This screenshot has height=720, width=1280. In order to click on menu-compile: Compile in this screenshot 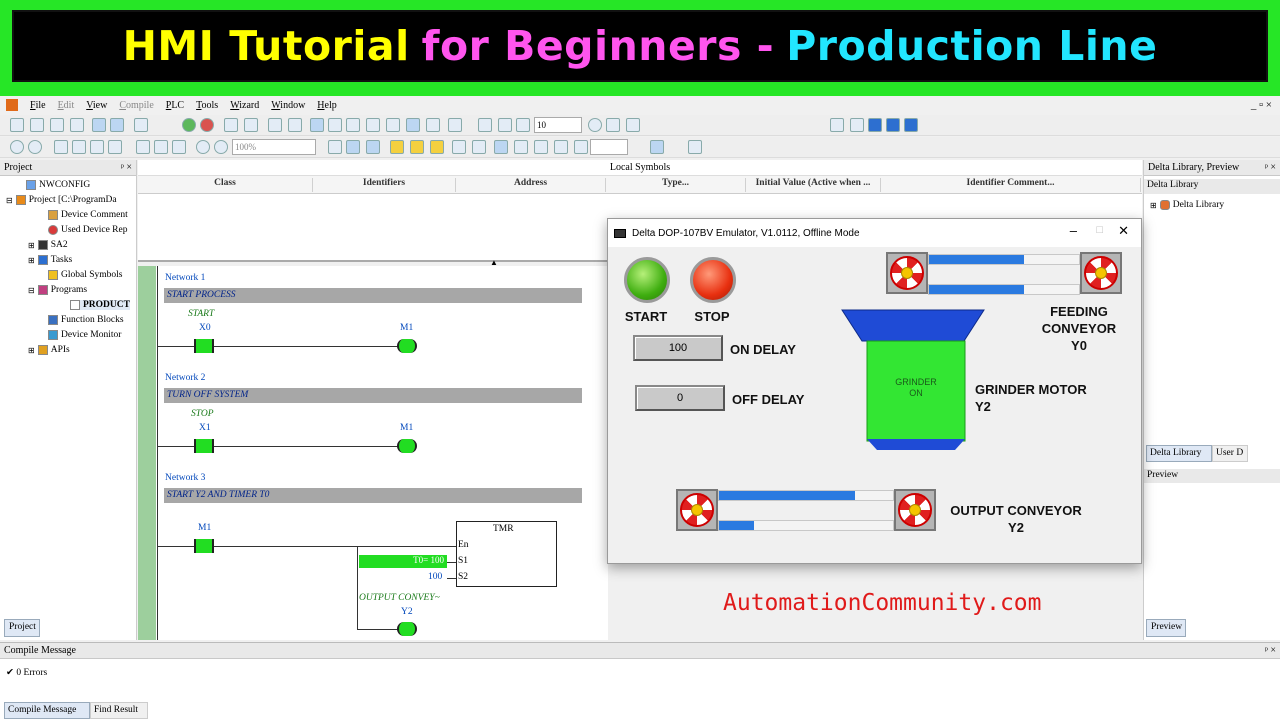, I will do `click(136, 105)`.